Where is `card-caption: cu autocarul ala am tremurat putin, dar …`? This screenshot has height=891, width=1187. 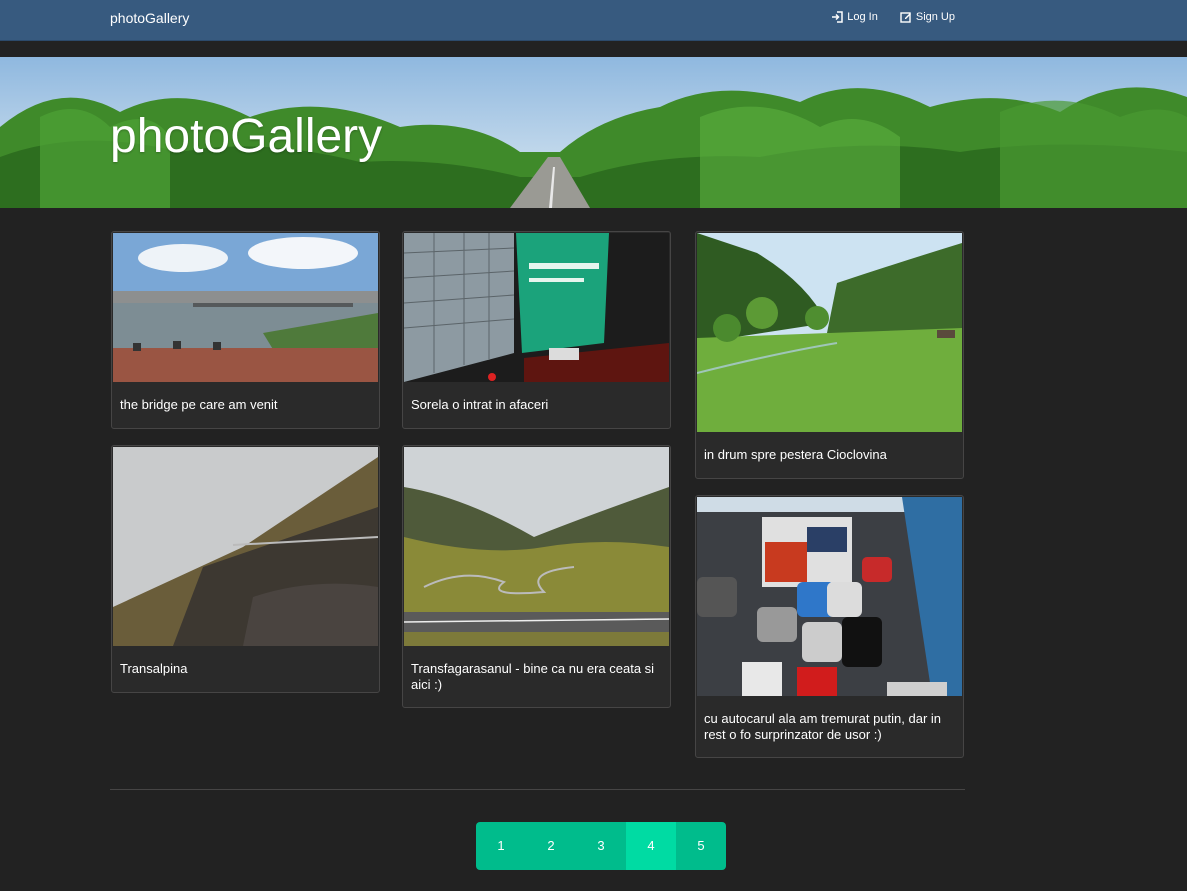 card-caption: cu autocarul ala am tremurat putin, dar … is located at coordinates (823, 726).